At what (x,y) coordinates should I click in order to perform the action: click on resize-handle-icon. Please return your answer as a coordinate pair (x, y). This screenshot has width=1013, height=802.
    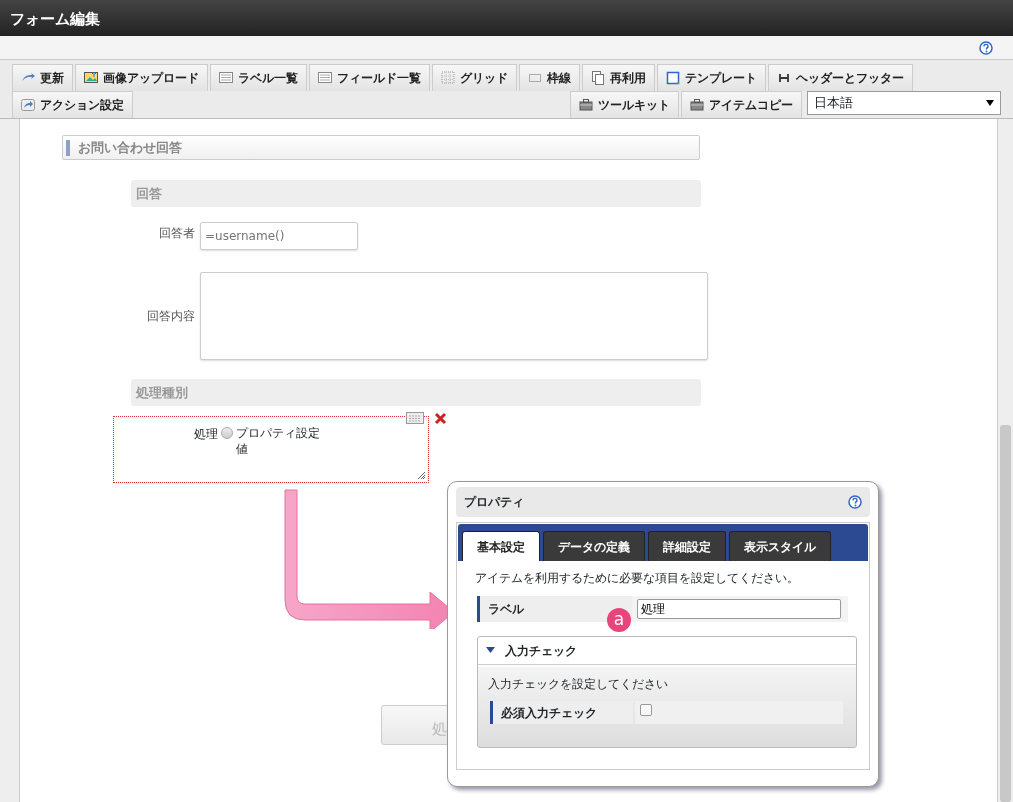
    Looking at the image, I should click on (421, 475).